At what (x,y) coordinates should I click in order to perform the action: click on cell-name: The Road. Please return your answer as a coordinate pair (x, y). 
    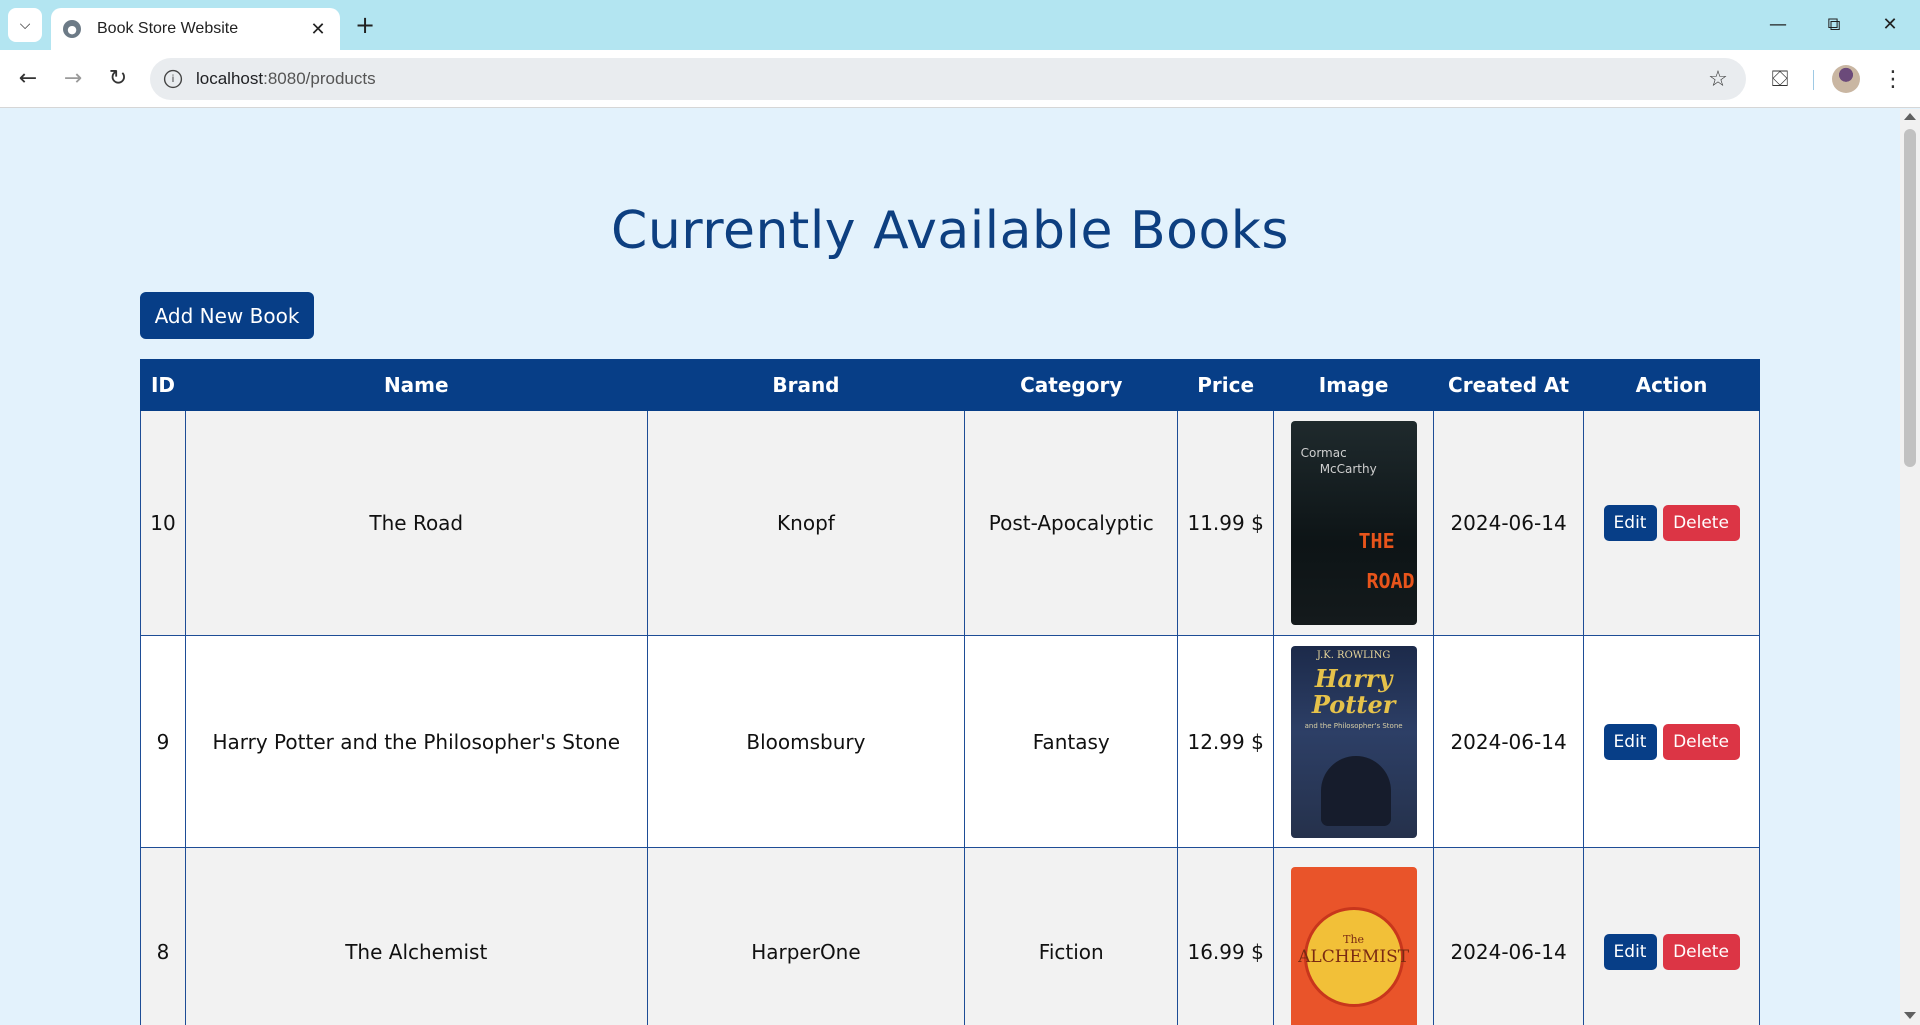
    Looking at the image, I should click on (416, 523).